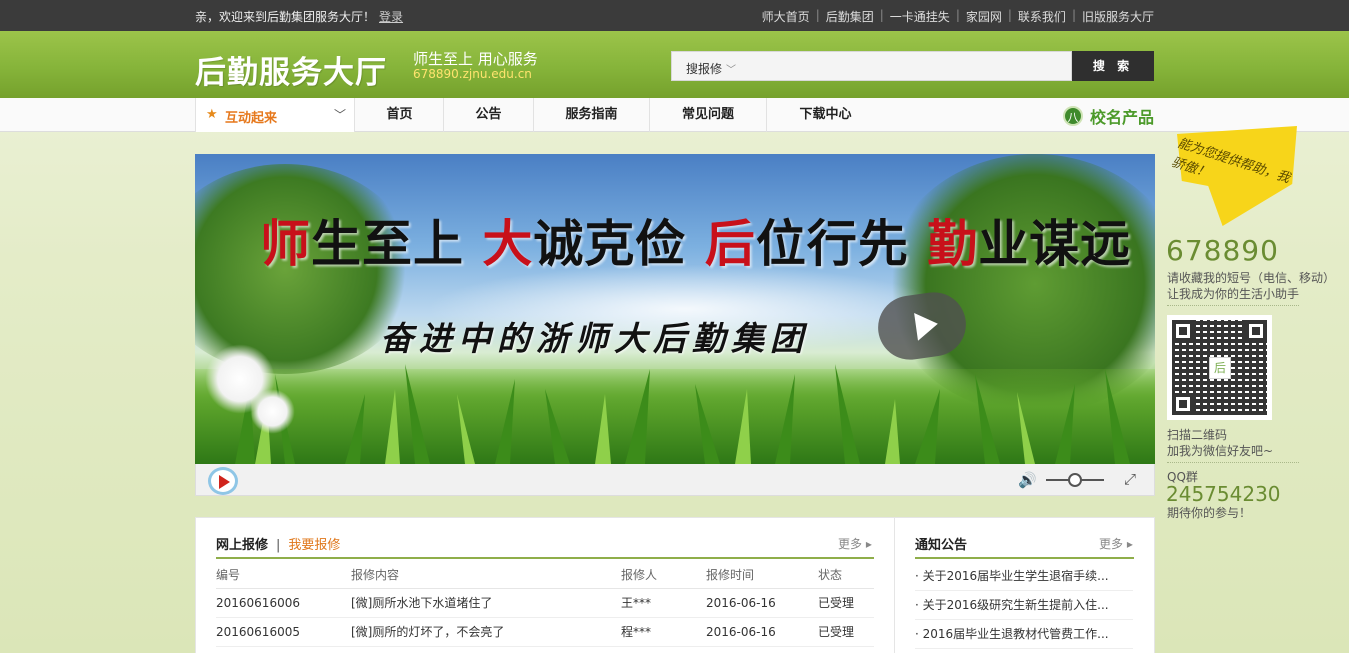  I want to click on col-id: 编号, so click(283, 575).